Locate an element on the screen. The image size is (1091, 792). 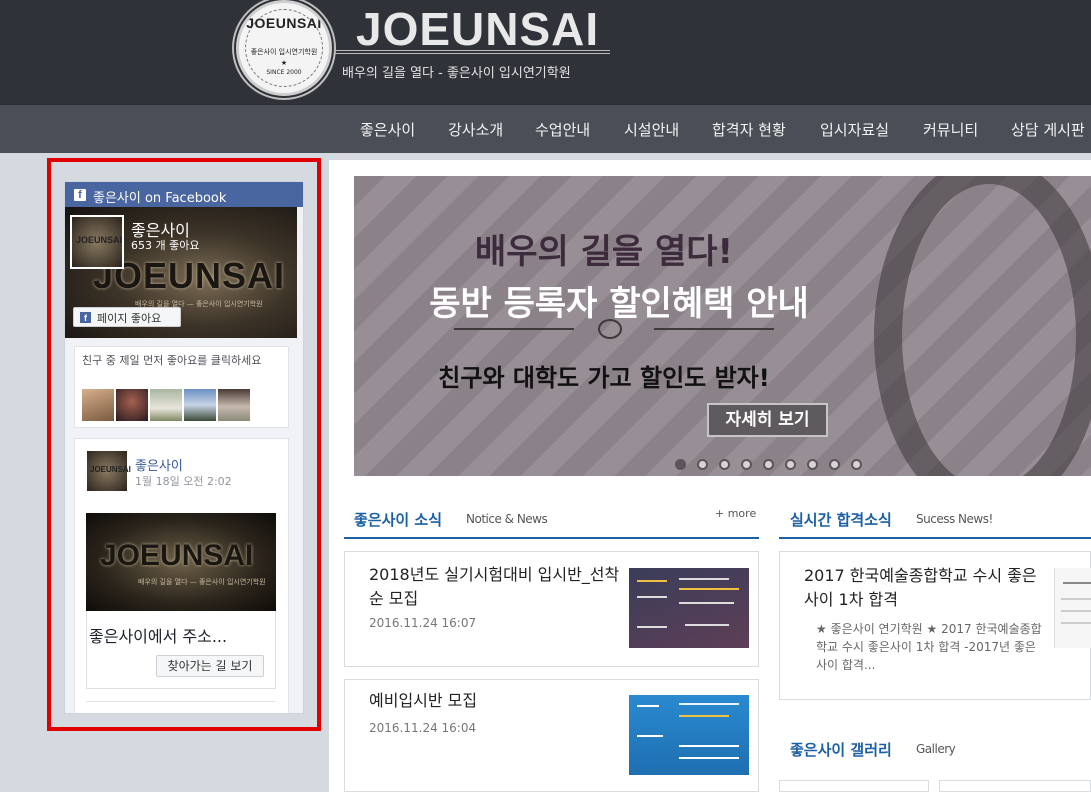
nav-item-results: 합격자 현황 is located at coordinates (749, 129).